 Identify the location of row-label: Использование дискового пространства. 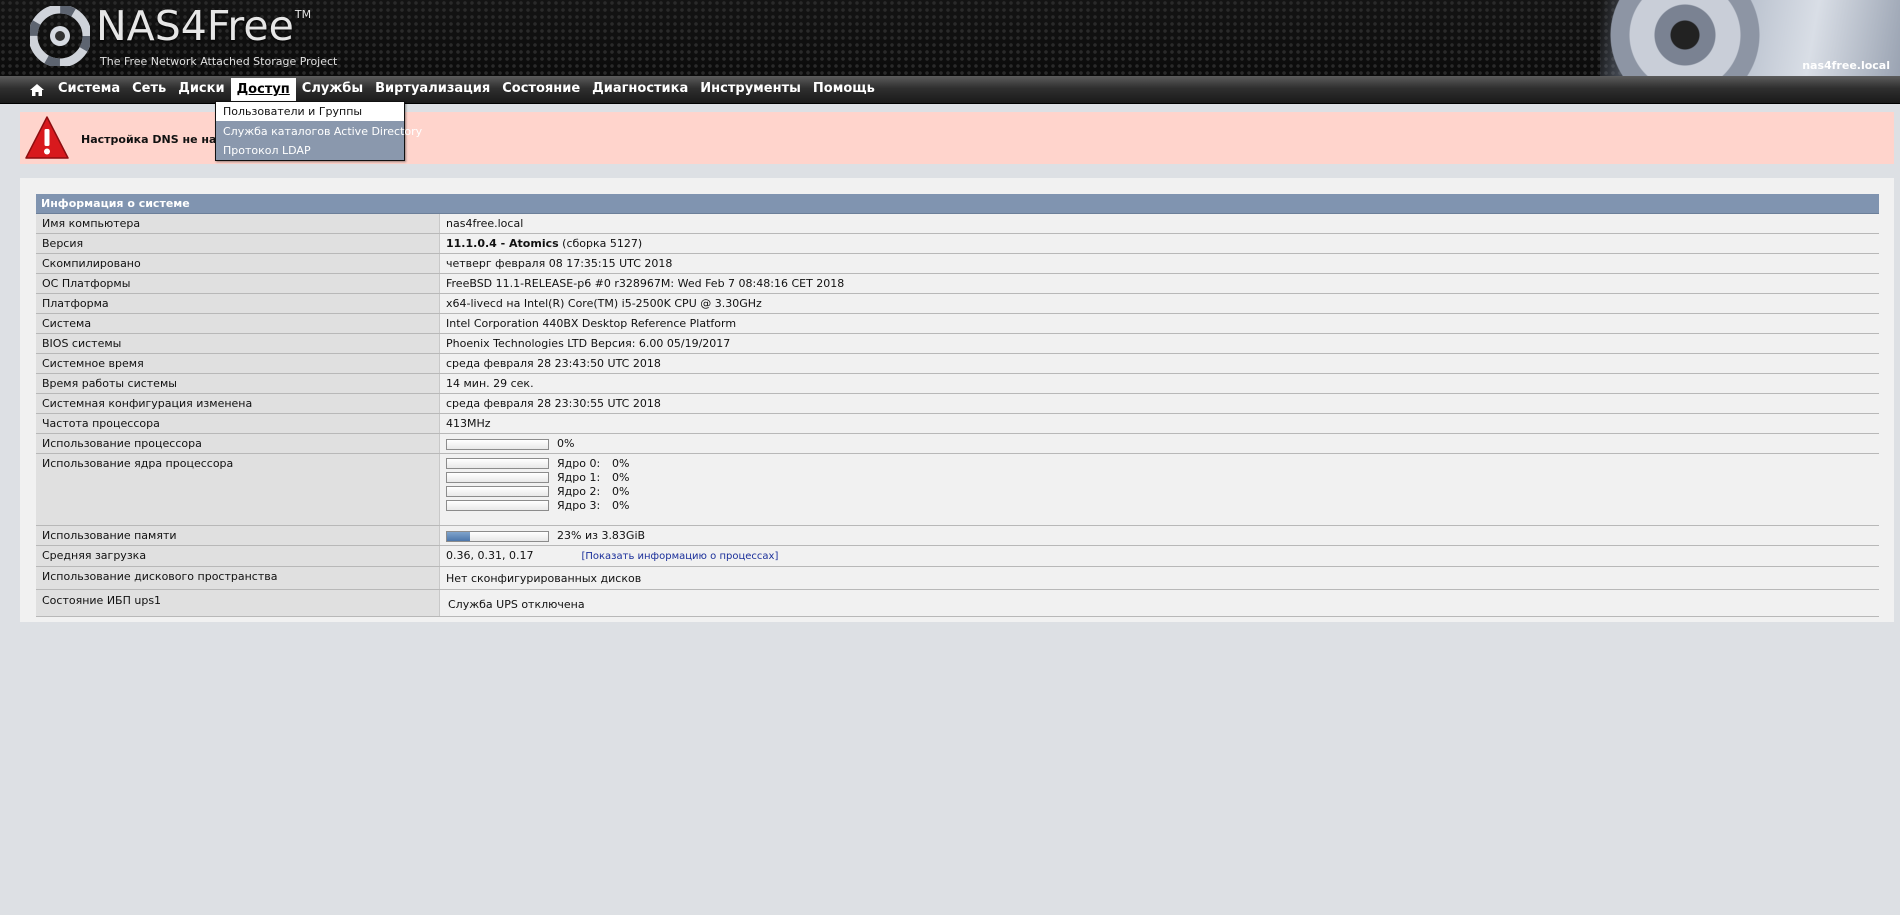
(238, 578).